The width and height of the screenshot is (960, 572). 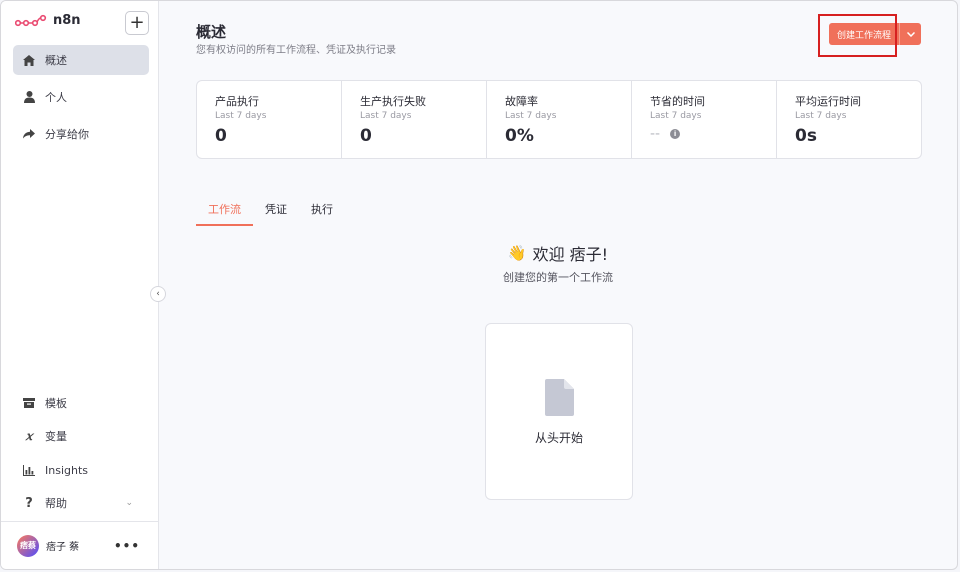 What do you see at coordinates (568, 136) in the screenshot?
I see `stat-value: 0%` at bounding box center [568, 136].